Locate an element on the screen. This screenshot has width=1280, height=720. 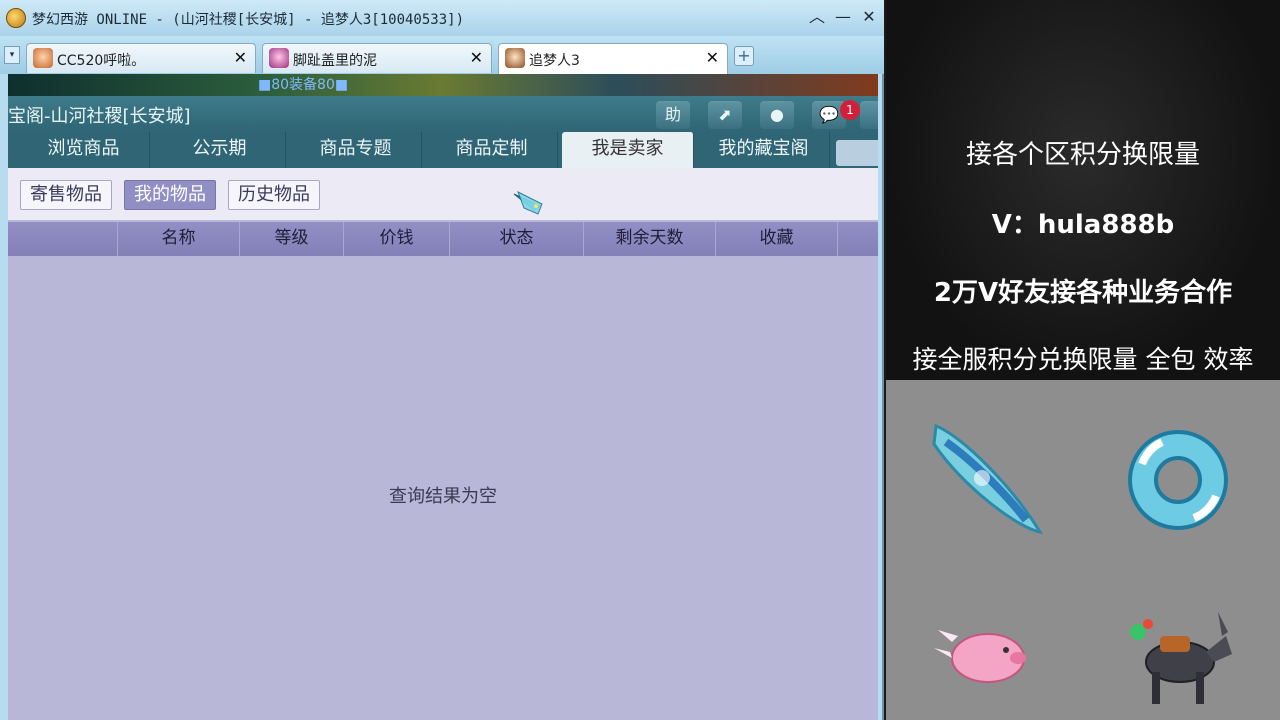
column-header-days-left: 剩余天数 is located at coordinates (650, 239).